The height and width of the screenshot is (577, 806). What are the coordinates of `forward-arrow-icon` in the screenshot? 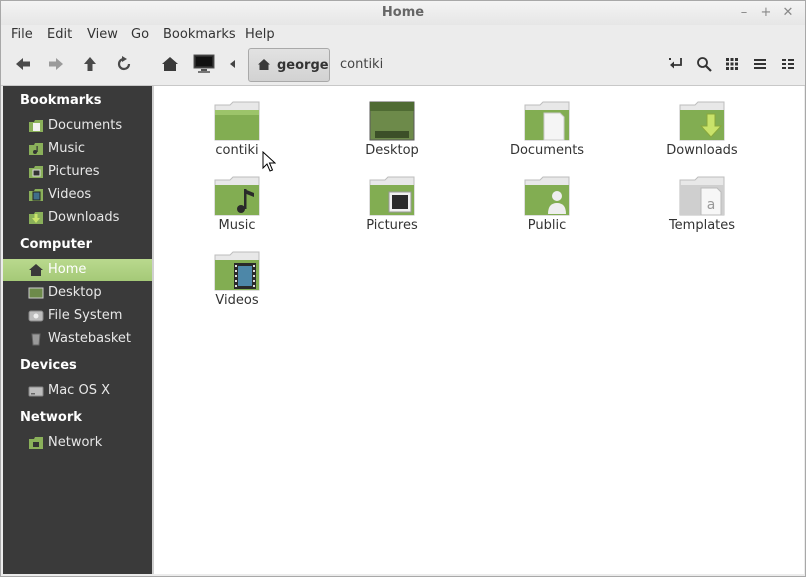 It's located at (56, 64).